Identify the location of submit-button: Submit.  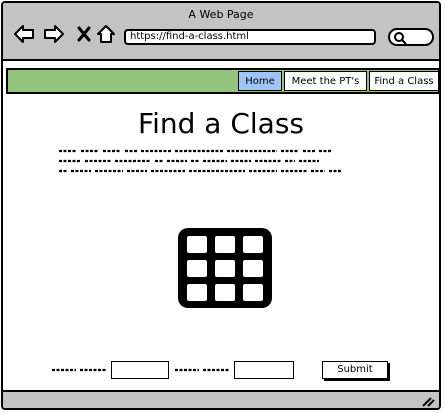
(355, 370).